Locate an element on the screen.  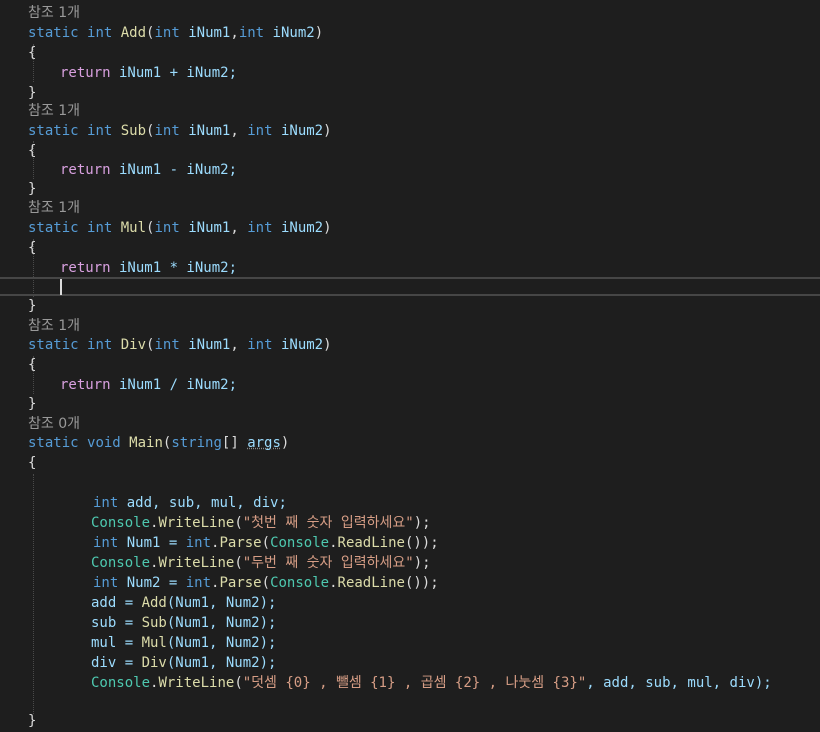
declaration: Num1 = is located at coordinates (152, 543).